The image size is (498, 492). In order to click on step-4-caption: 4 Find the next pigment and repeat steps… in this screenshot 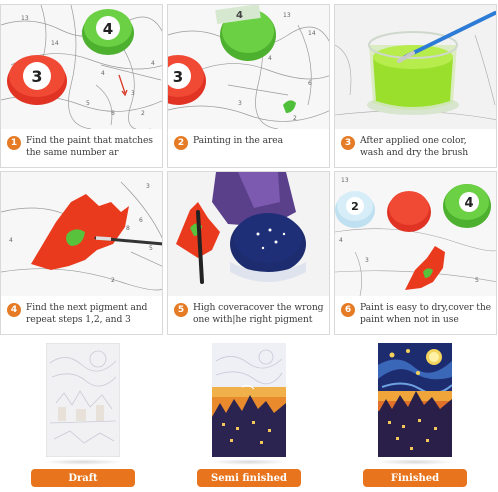, I will do `click(82, 316)`.